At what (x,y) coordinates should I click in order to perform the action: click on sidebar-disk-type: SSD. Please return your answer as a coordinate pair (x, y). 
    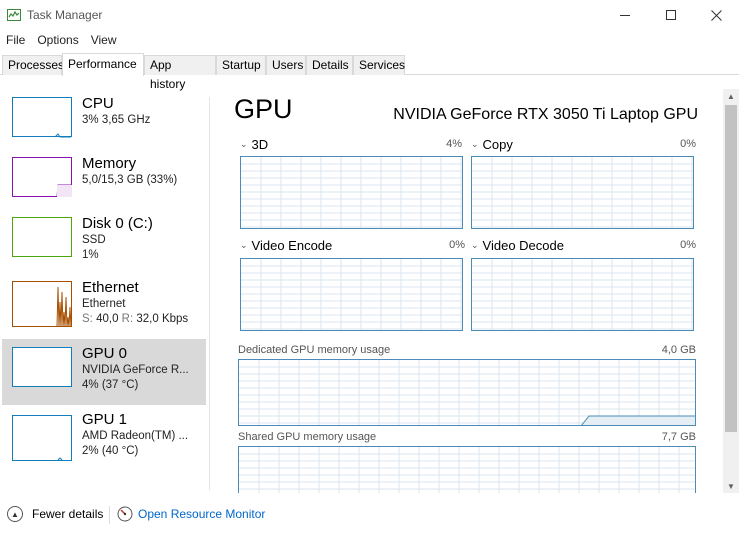
    Looking at the image, I should click on (94, 240).